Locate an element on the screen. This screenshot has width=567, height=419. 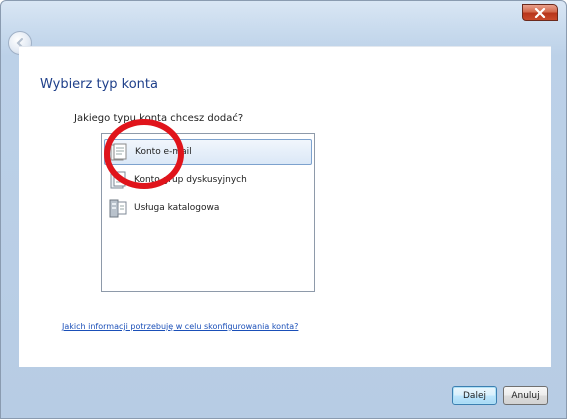
account-type-question: Jakiego typu konta chcesz dodać? is located at coordinates (159, 118).